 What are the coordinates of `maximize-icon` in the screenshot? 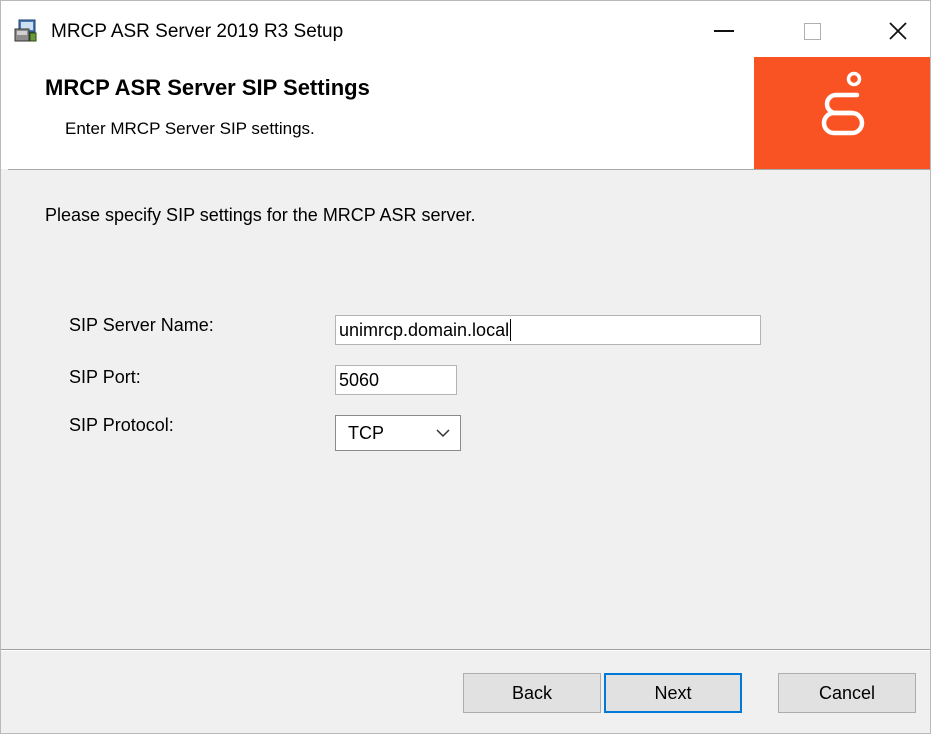 It's located at (812, 31).